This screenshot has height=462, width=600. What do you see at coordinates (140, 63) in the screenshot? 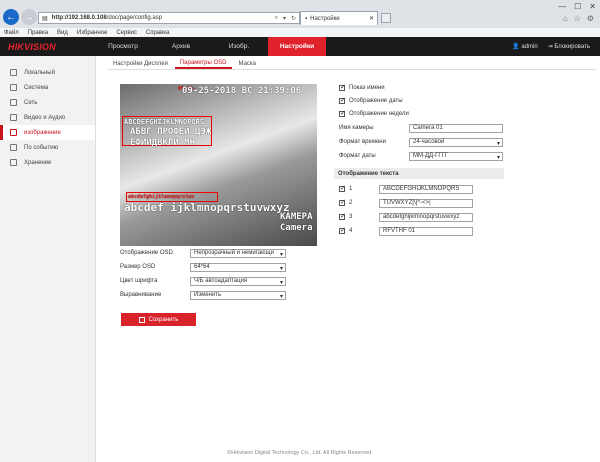
I see `tab-display-settings: Настройки Дисплея` at bounding box center [140, 63].